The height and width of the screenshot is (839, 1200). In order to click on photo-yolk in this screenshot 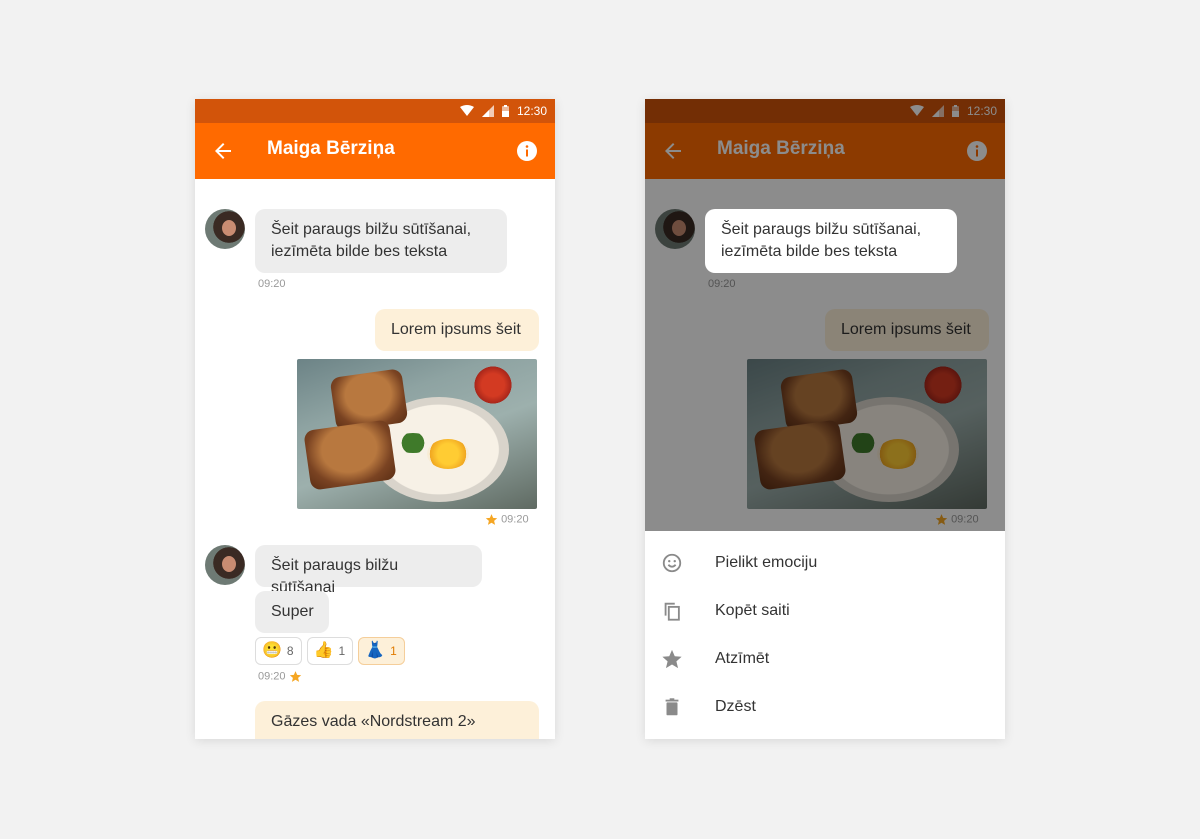, I will do `click(448, 454)`.